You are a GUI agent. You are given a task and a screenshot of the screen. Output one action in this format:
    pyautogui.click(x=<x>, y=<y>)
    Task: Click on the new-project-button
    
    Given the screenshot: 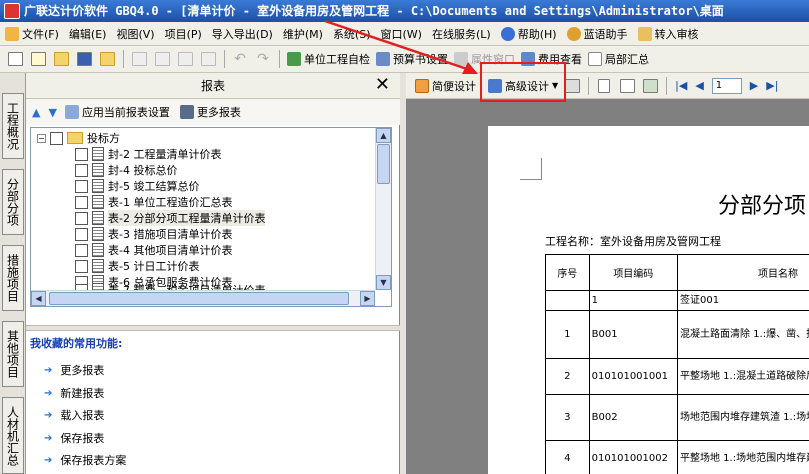 What is the action you would take?
    pyautogui.click(x=38, y=59)
    